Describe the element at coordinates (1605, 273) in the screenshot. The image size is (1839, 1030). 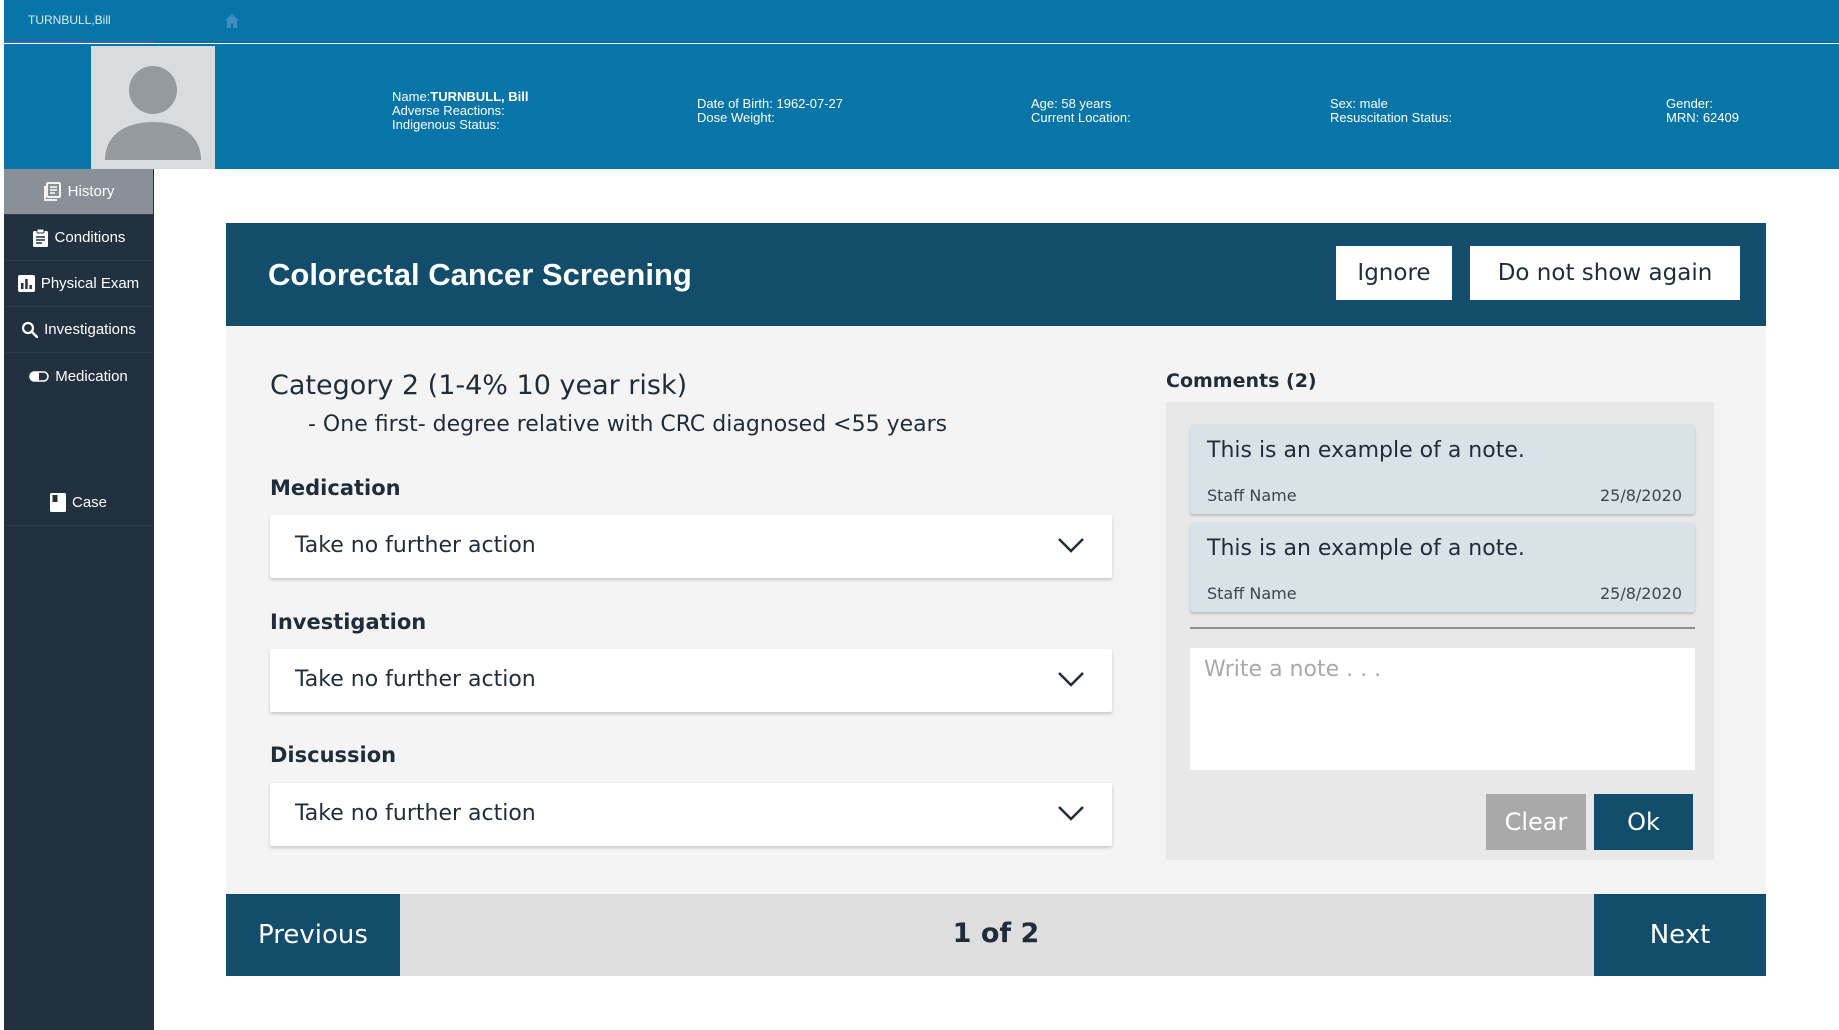
I see `do-not-show-again-button: Do not show again` at that location.